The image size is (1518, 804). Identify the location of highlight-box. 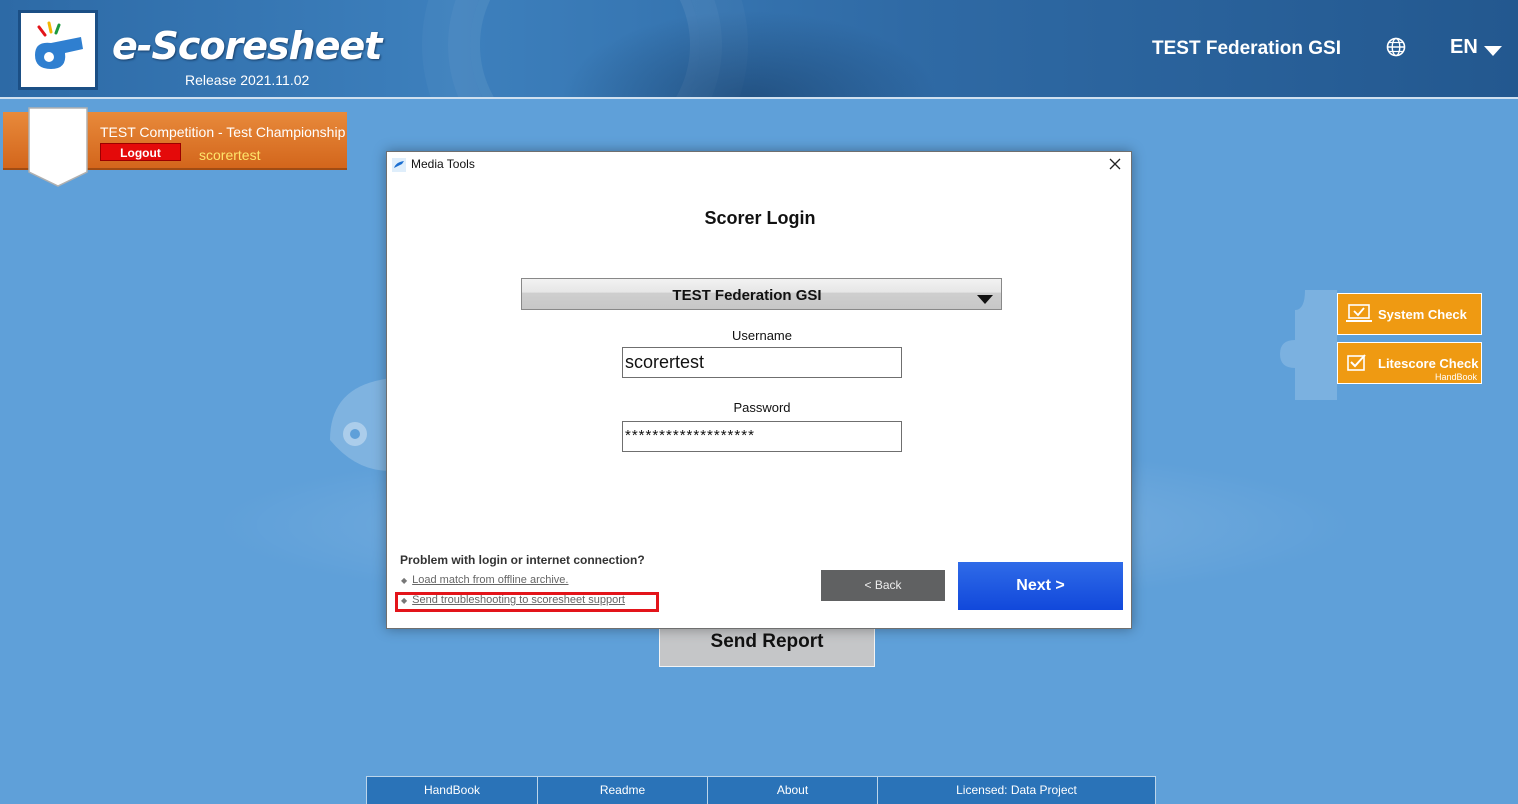
(527, 602).